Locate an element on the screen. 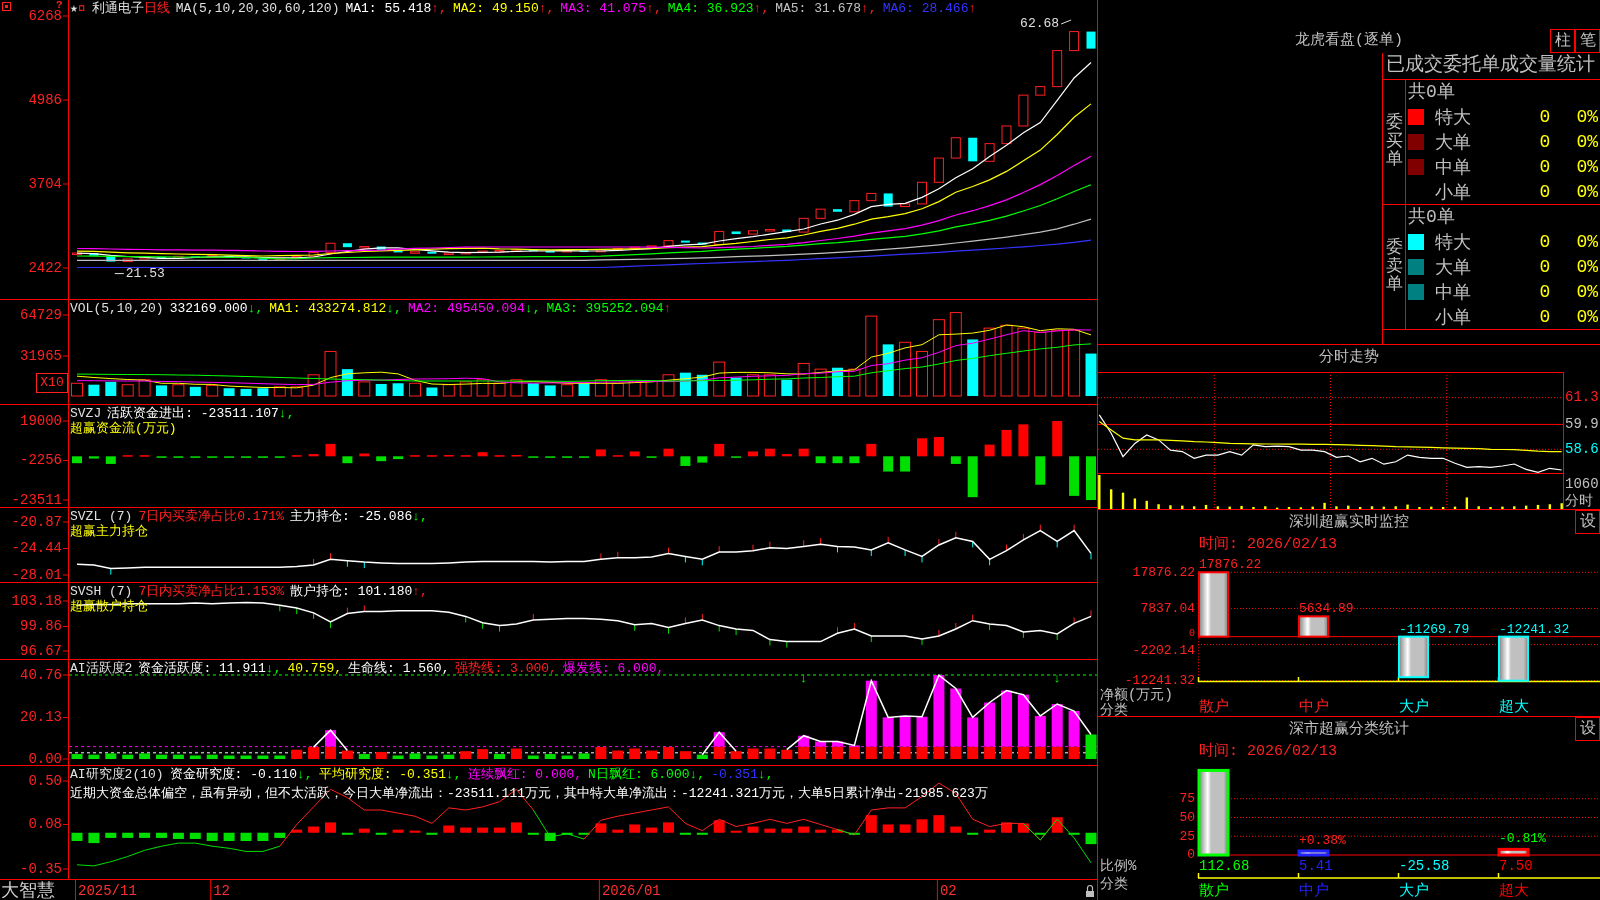 This screenshot has height=900, width=1600. activity-line is located at coordinates (330, 740).